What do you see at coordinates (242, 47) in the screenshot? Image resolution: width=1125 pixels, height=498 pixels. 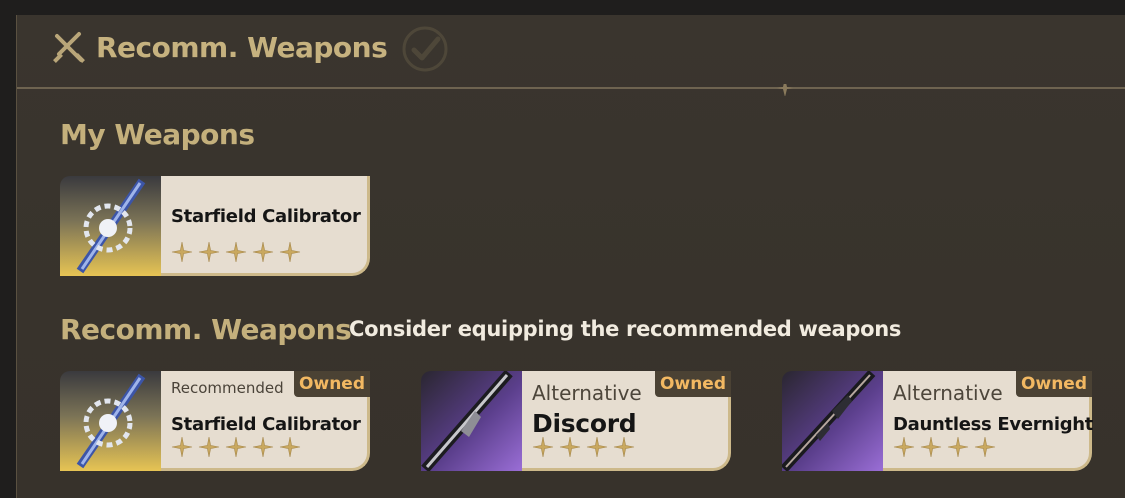 I see `page-title: Recomm. Weapons` at bounding box center [242, 47].